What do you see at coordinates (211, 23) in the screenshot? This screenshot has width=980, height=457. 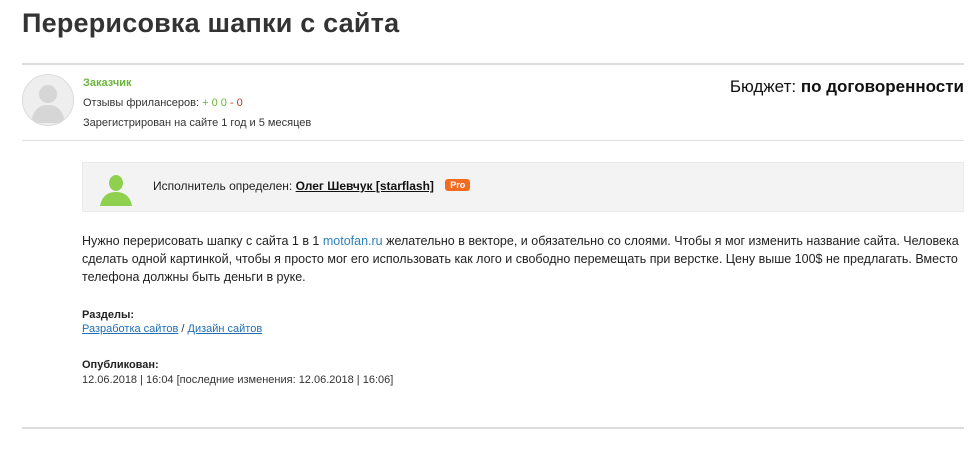 I see `page-title: Перерисовка шапки с сайта` at bounding box center [211, 23].